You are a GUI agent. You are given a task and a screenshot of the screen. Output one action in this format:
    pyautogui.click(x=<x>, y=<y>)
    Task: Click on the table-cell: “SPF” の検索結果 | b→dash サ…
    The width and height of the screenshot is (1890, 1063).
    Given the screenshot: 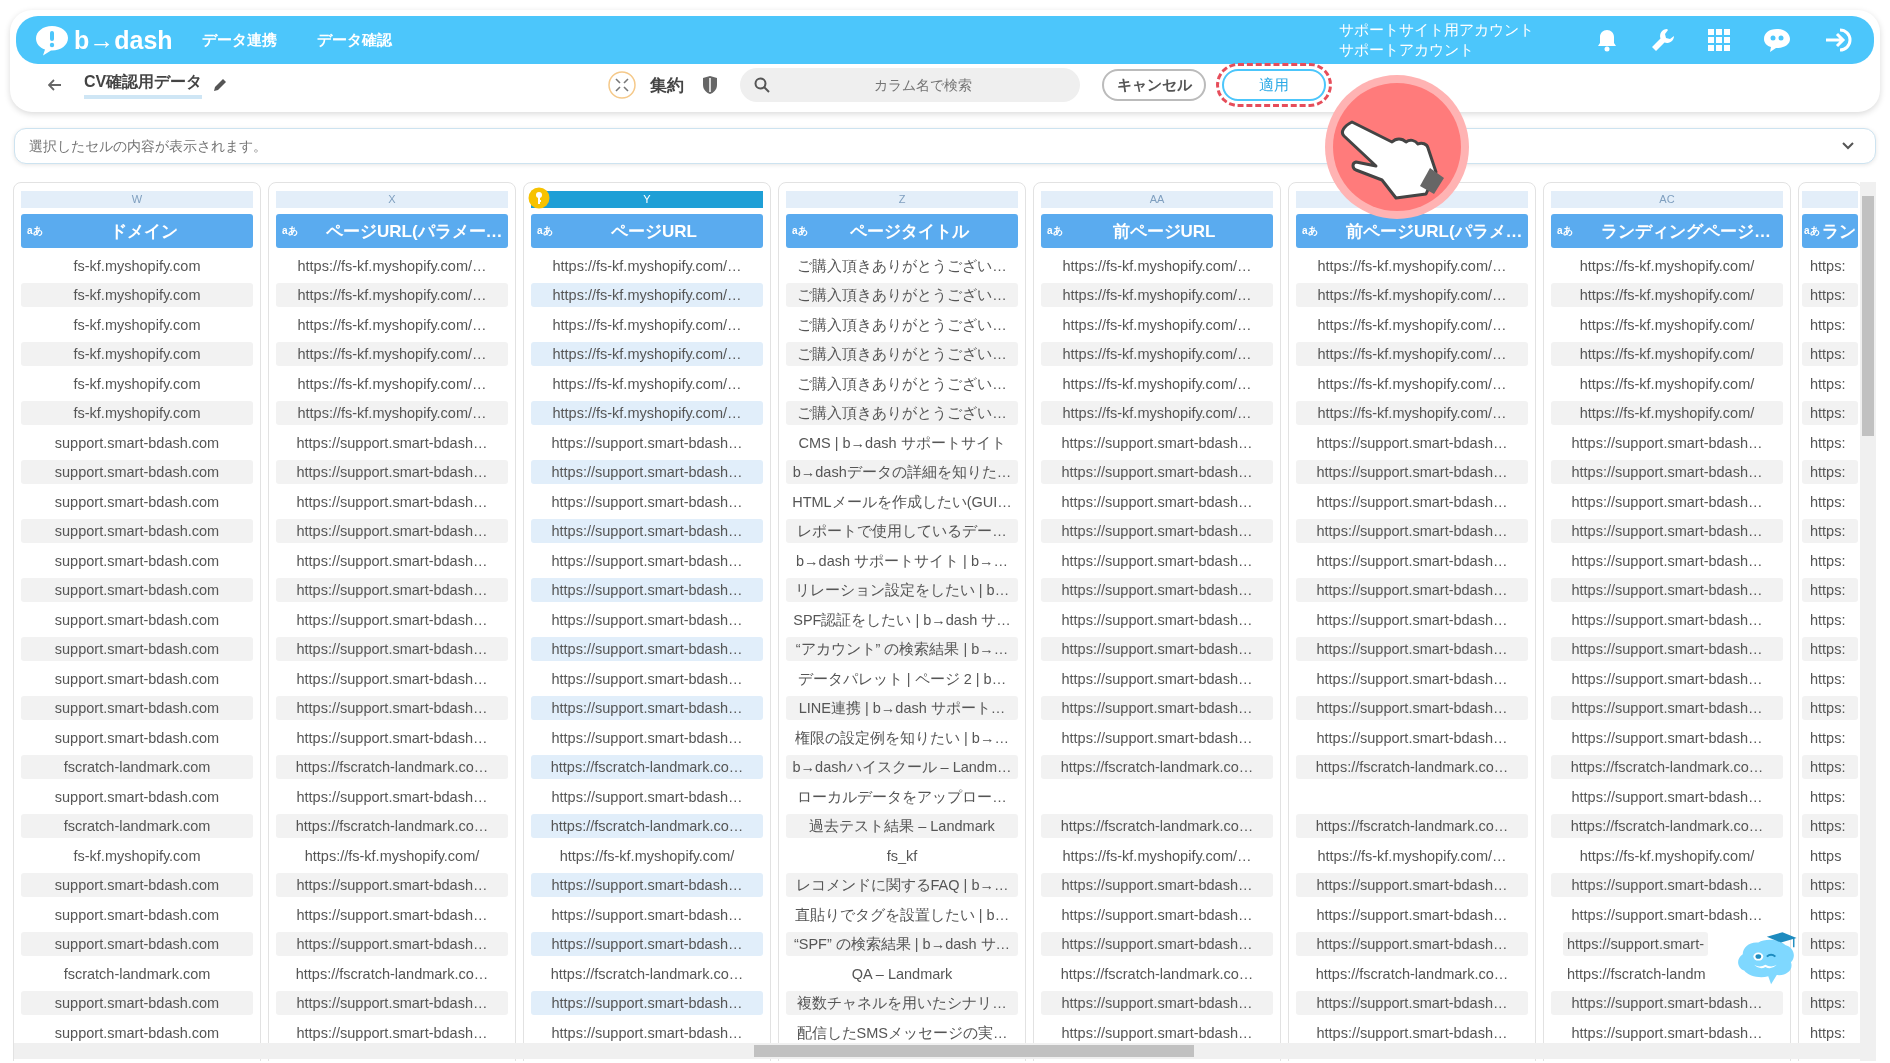 What is the action you would take?
    pyautogui.click(x=902, y=944)
    